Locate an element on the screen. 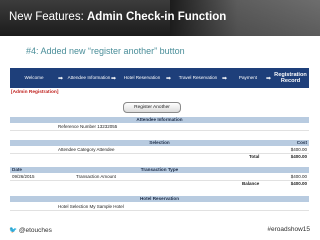 The image size is (320, 240). hotel-reservation-header: Hotel Reservation is located at coordinates (159, 199).